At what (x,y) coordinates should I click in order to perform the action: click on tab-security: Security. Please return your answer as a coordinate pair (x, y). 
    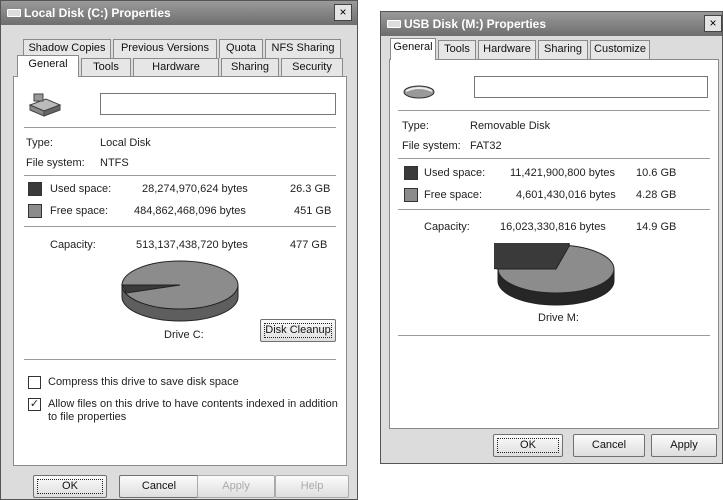
    Looking at the image, I should click on (312, 67).